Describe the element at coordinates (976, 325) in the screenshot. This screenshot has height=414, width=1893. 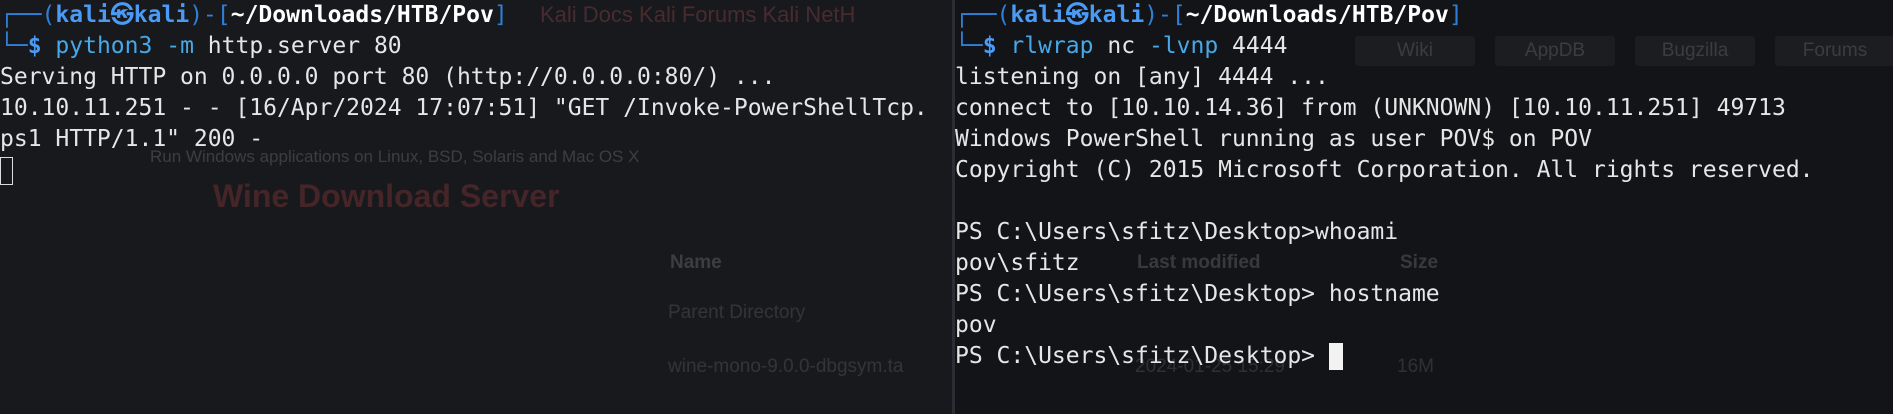
I see `output-line: pov` at that location.